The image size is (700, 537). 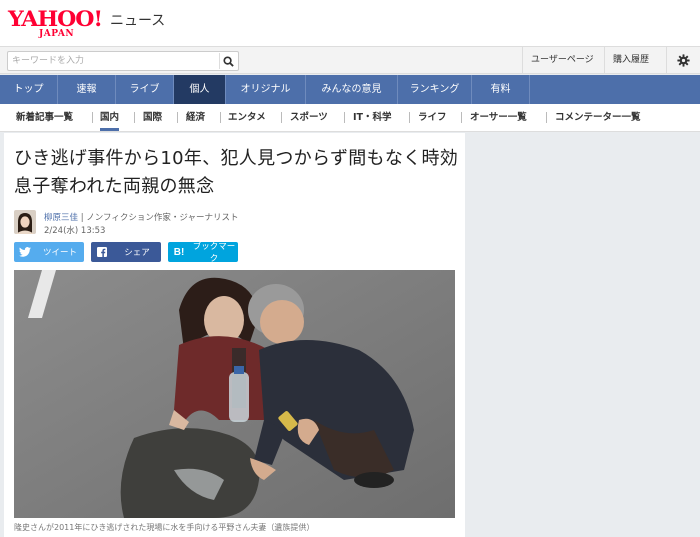 What do you see at coordinates (432, 117) in the screenshot?
I see `cat-life: ライフ` at bounding box center [432, 117].